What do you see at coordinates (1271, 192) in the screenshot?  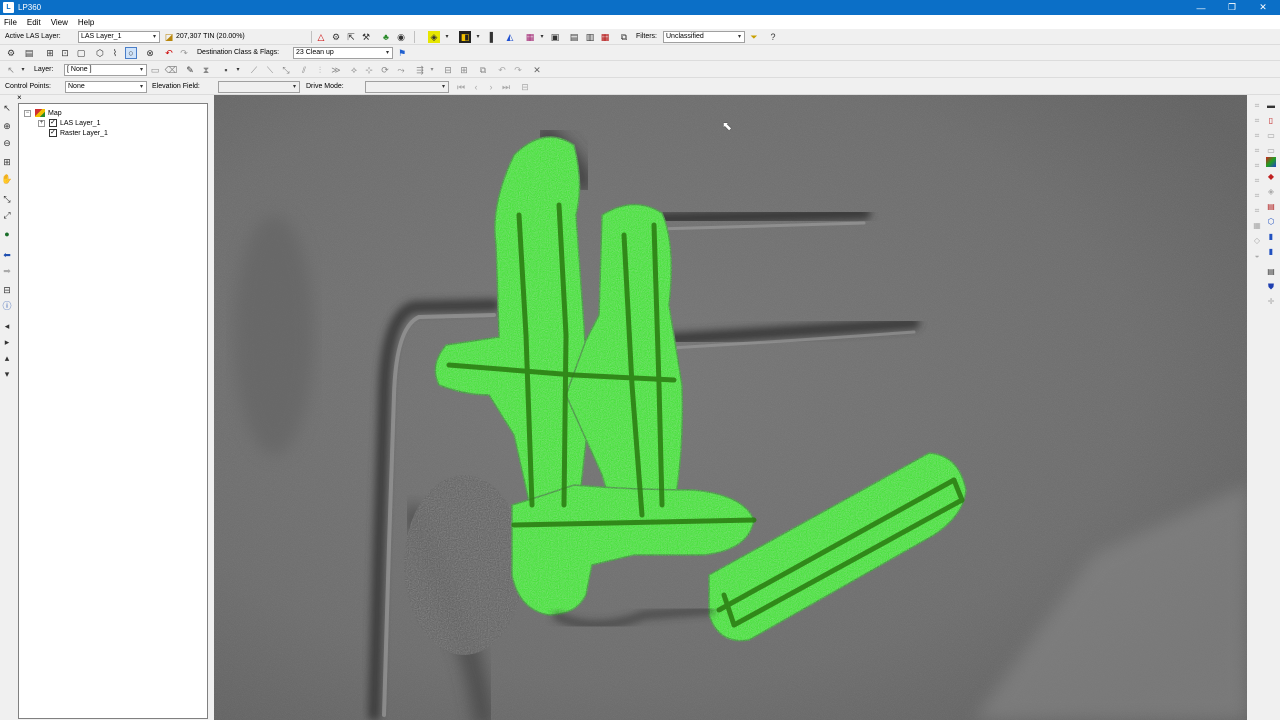 I see `eraser-icon: ◈` at bounding box center [1271, 192].